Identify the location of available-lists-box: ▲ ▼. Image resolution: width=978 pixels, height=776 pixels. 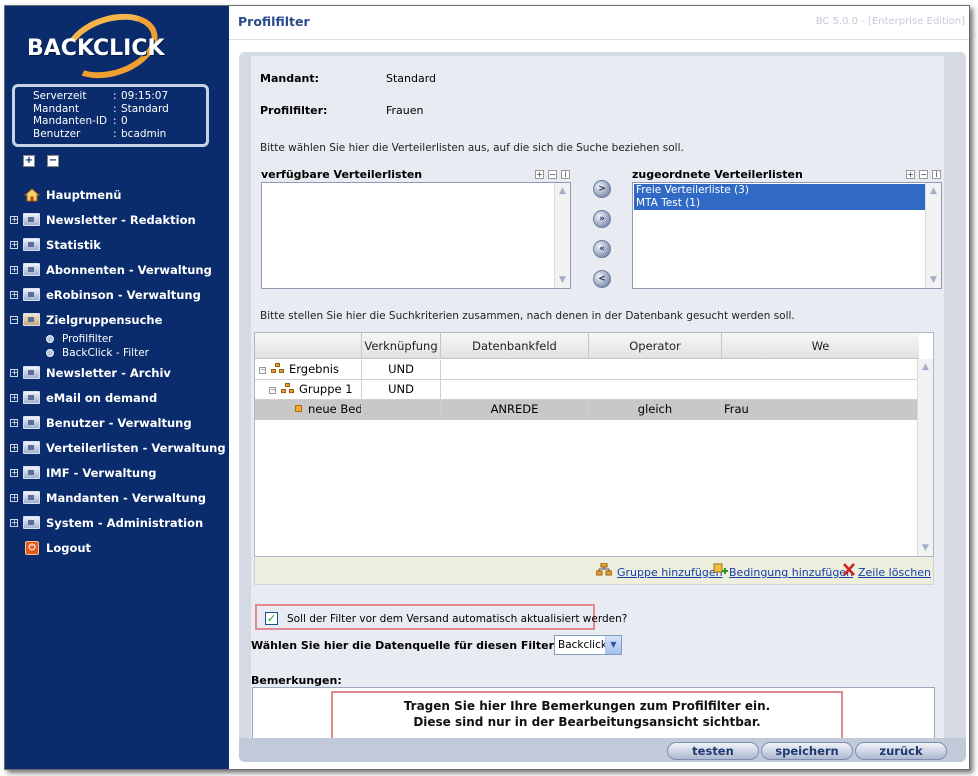
(416, 235).